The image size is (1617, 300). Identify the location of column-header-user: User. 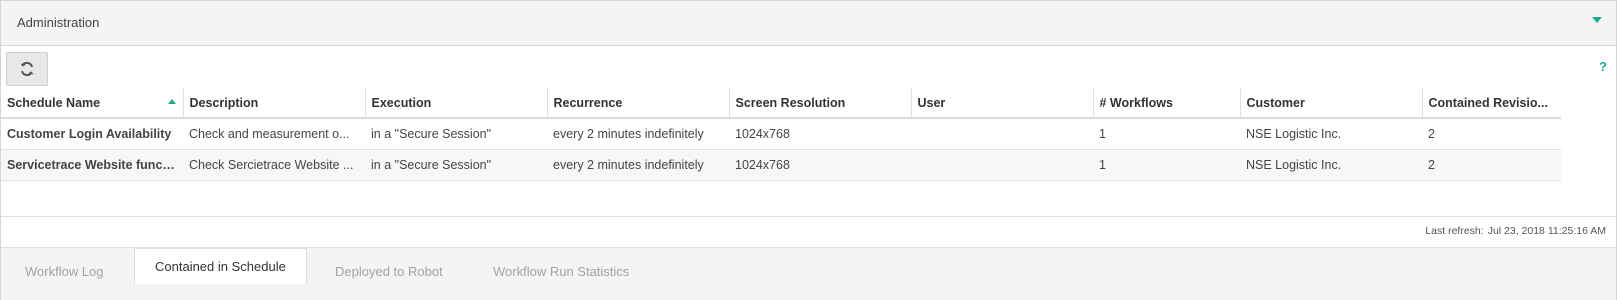
(1002, 103).